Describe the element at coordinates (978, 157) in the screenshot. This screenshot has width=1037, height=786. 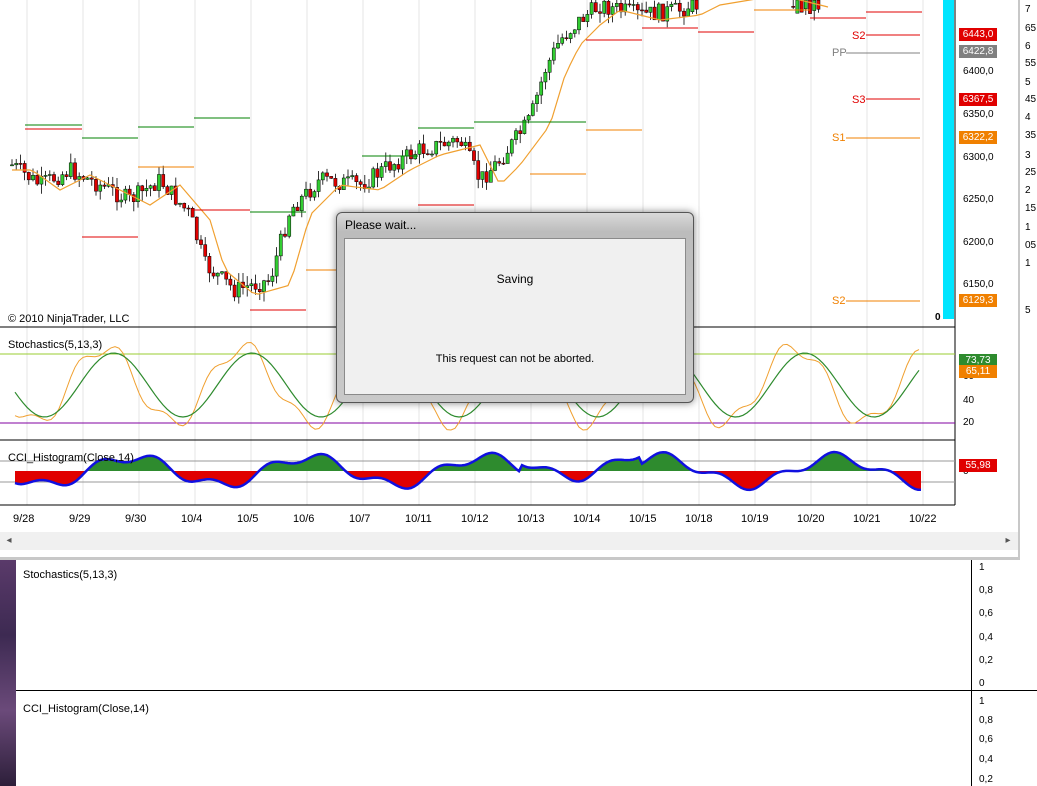
I see `price-axis-label: 6300,0` at that location.